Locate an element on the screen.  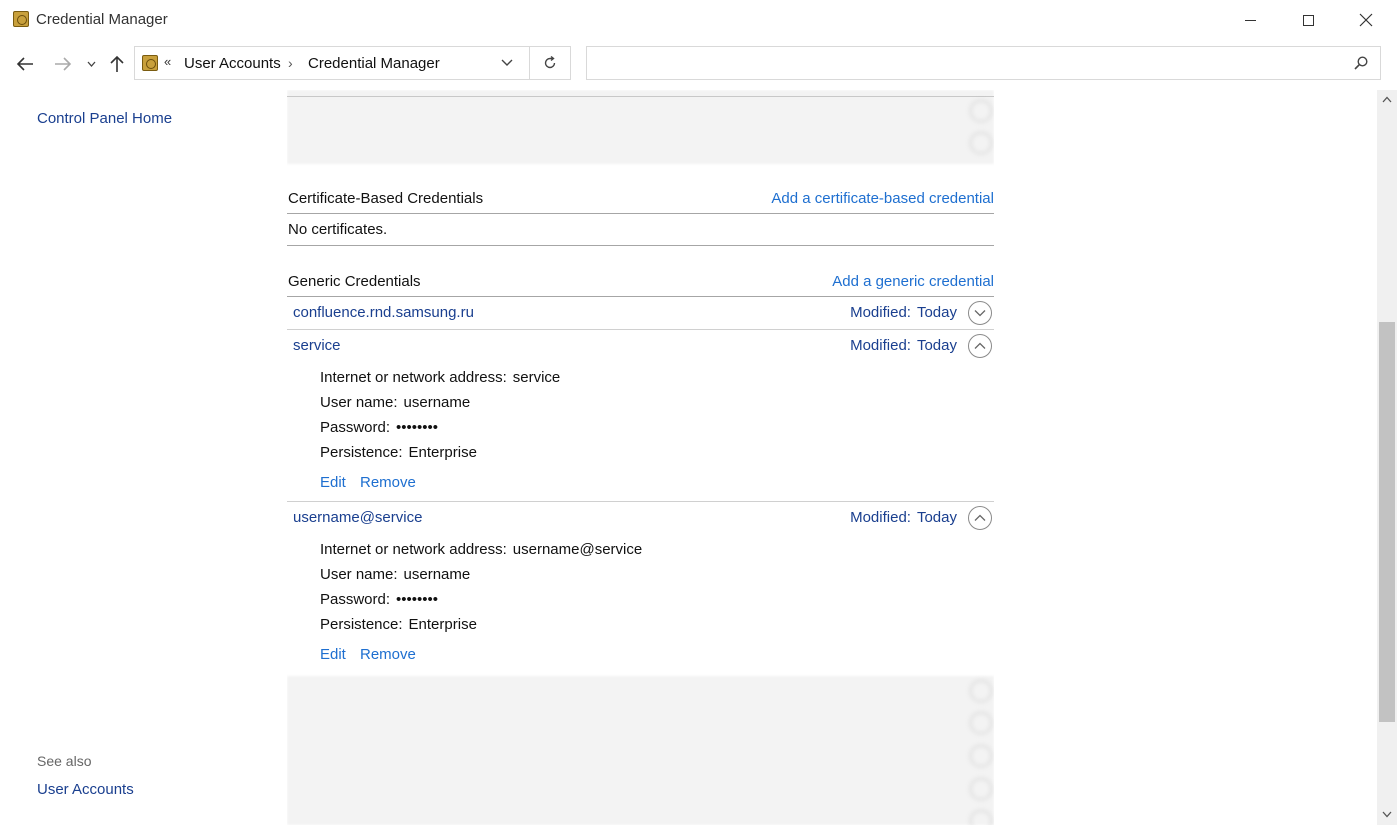
recent-locations-button is located at coordinates (91, 64).